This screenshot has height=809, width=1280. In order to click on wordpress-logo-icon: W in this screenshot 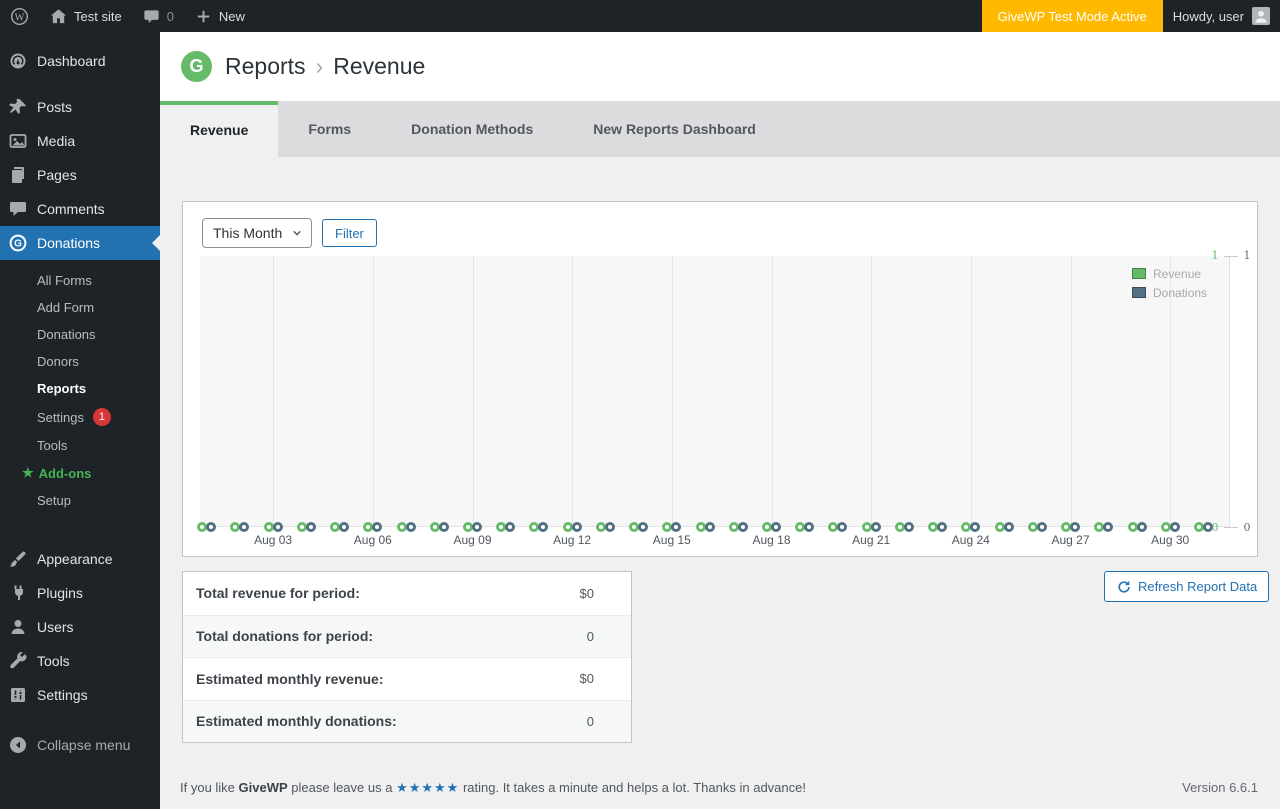, I will do `click(19, 16)`.